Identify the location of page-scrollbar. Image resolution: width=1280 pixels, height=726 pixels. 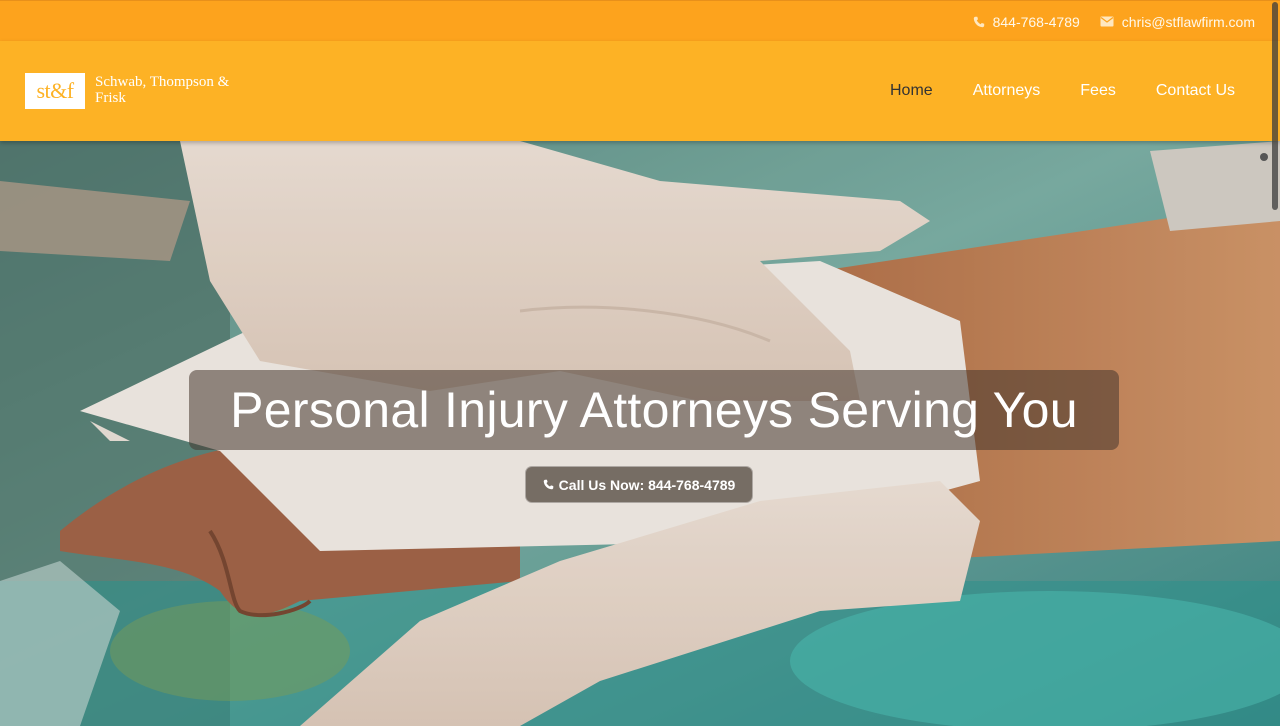
(1275, 363).